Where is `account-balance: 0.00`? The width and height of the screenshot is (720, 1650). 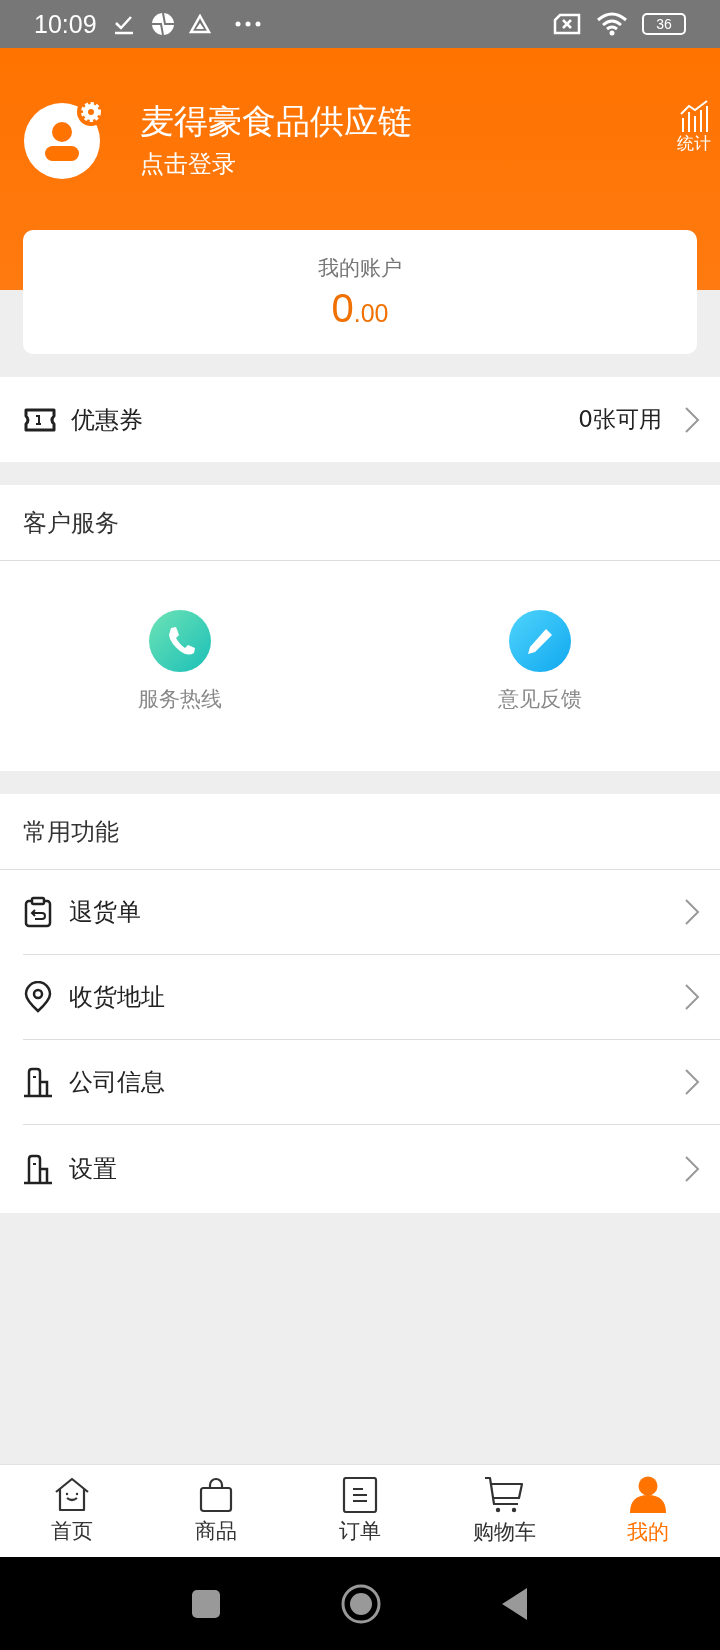 account-balance: 0.00 is located at coordinates (360, 308).